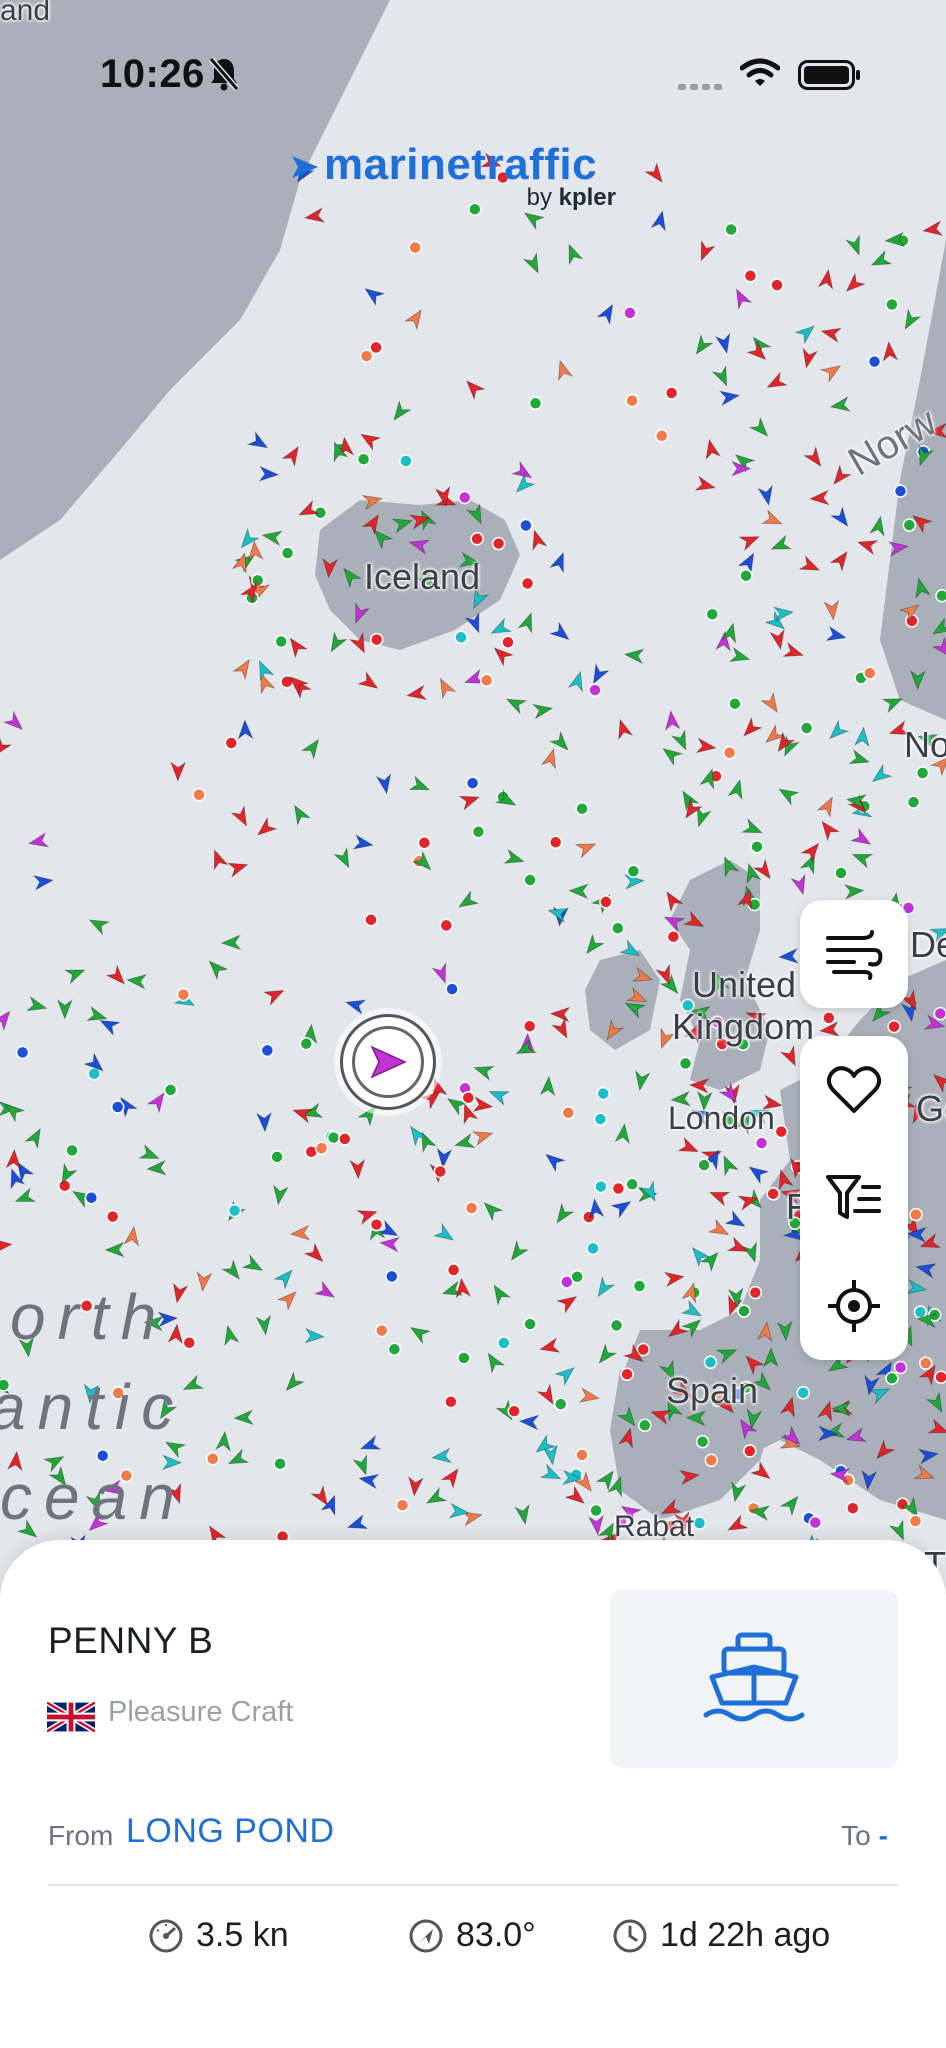 Image resolution: width=946 pixels, height=2048 pixels. Describe the element at coordinates (854, 1090) in the screenshot. I see `favorites-button` at that location.